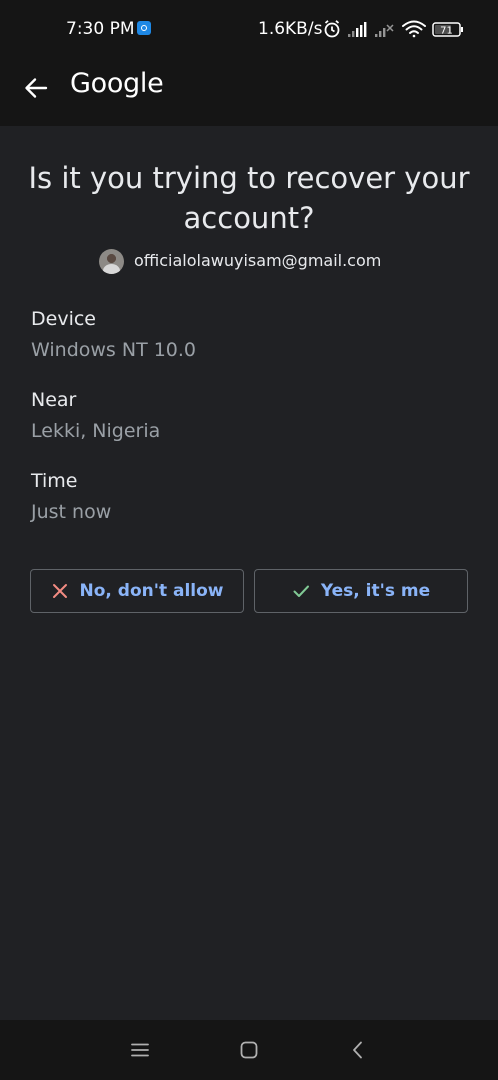 The width and height of the screenshot is (498, 1080). What do you see at coordinates (301, 591) in the screenshot?
I see `check-icon` at bounding box center [301, 591].